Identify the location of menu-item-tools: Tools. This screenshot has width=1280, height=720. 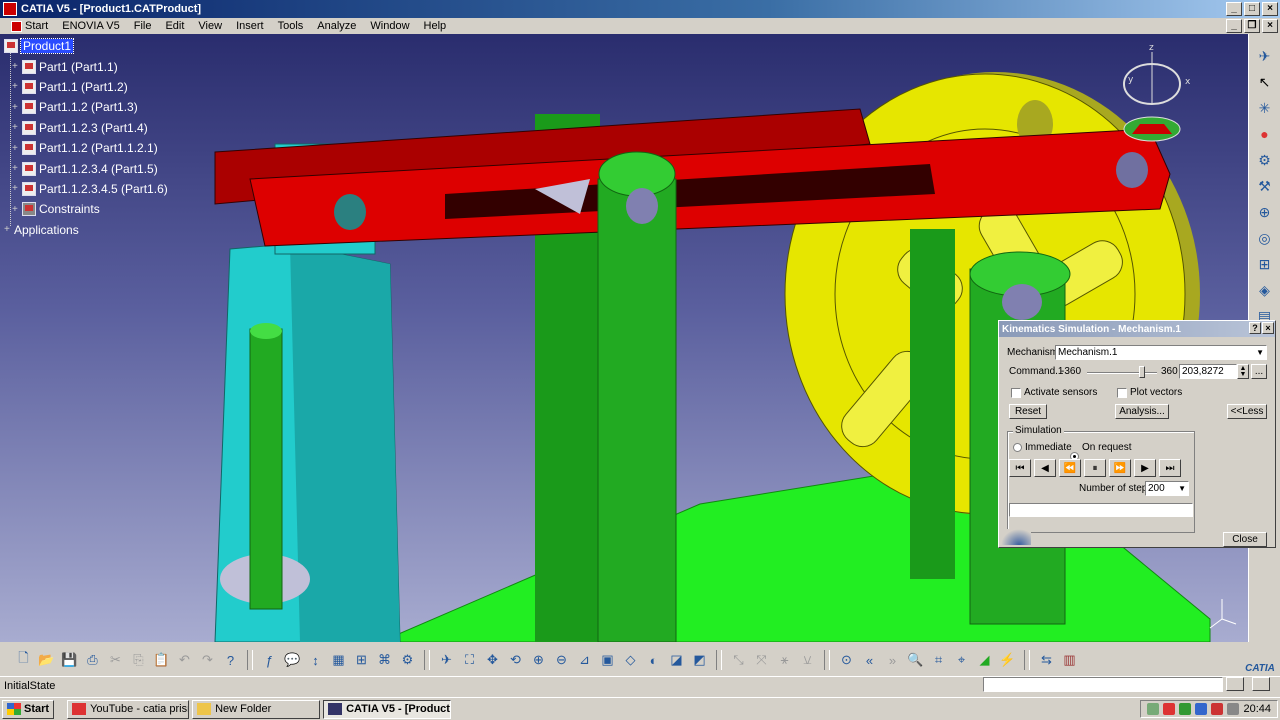
(291, 26).